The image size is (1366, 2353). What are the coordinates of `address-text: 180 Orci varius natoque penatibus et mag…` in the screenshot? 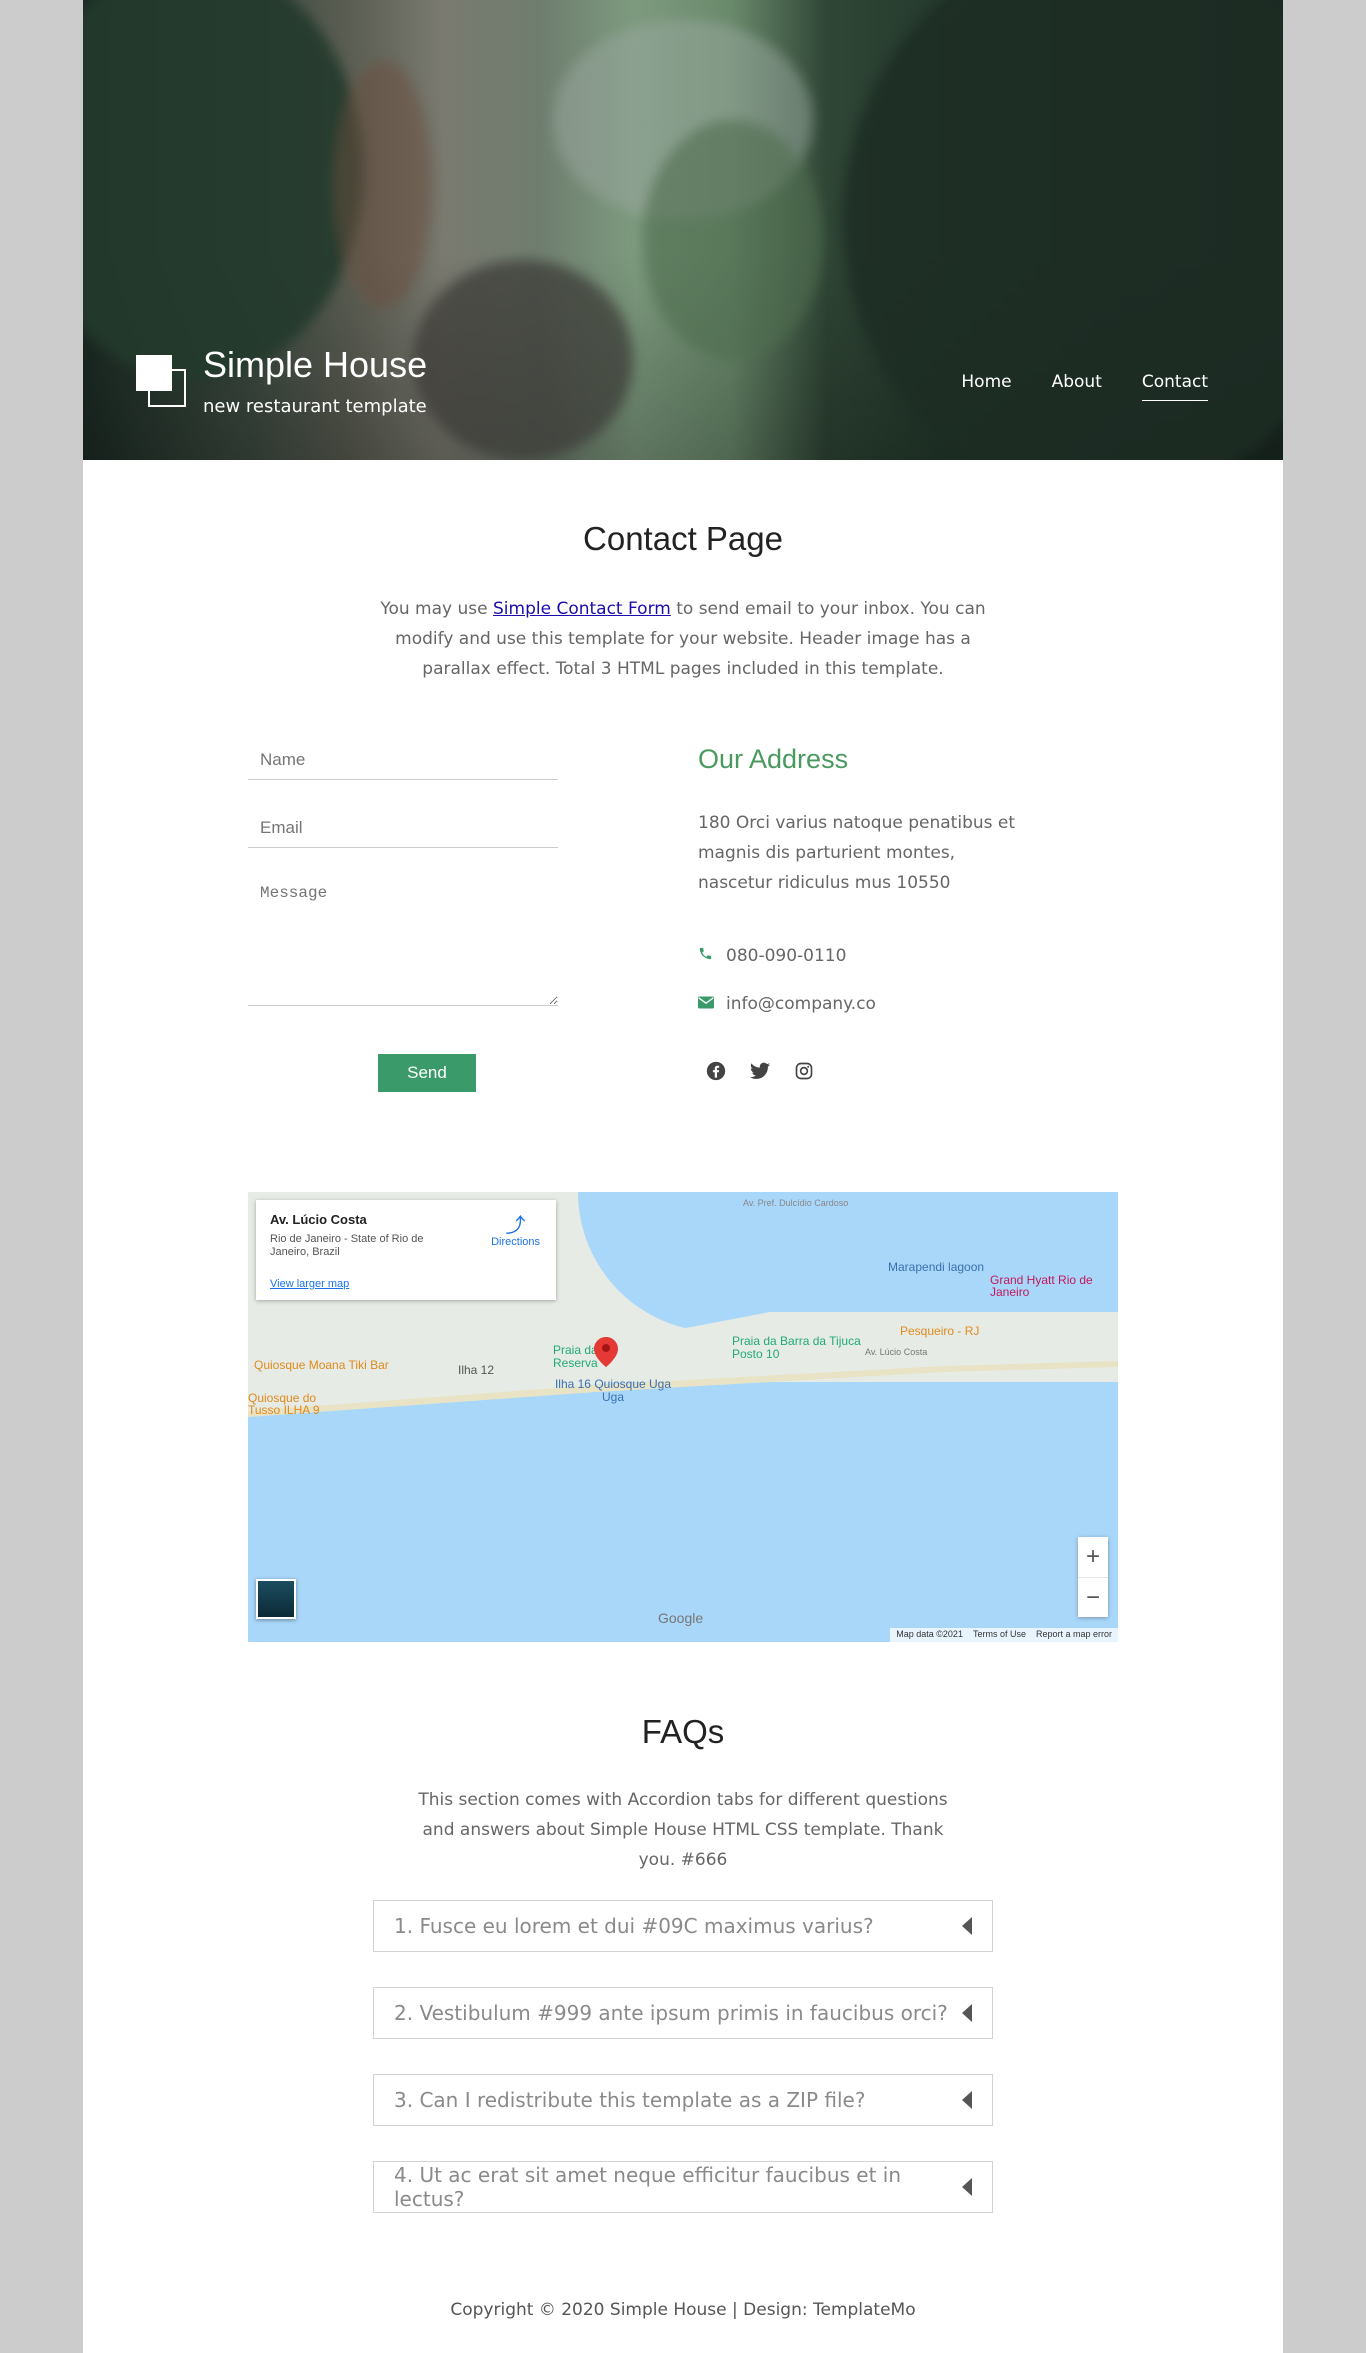 It's located at (857, 853).